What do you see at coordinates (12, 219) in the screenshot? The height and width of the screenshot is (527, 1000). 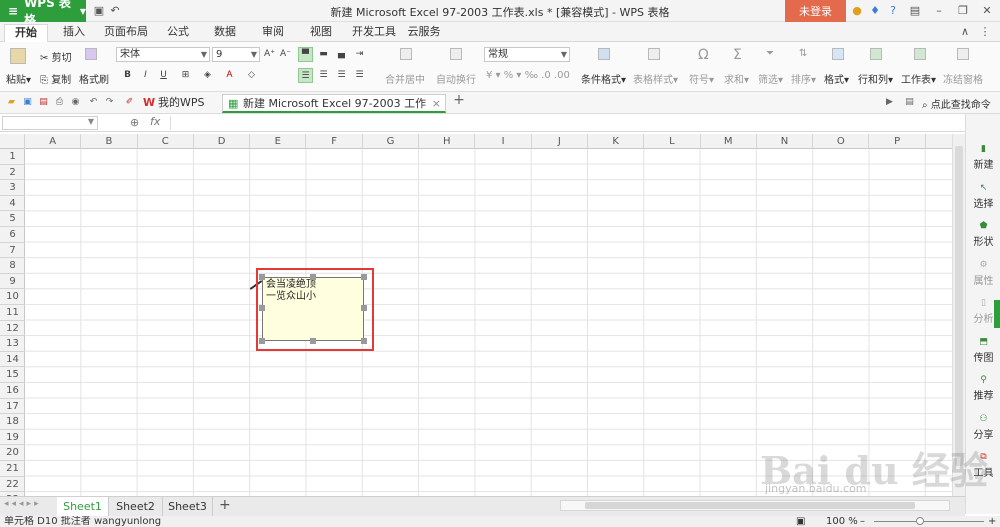 I see `row-header: 5` at bounding box center [12, 219].